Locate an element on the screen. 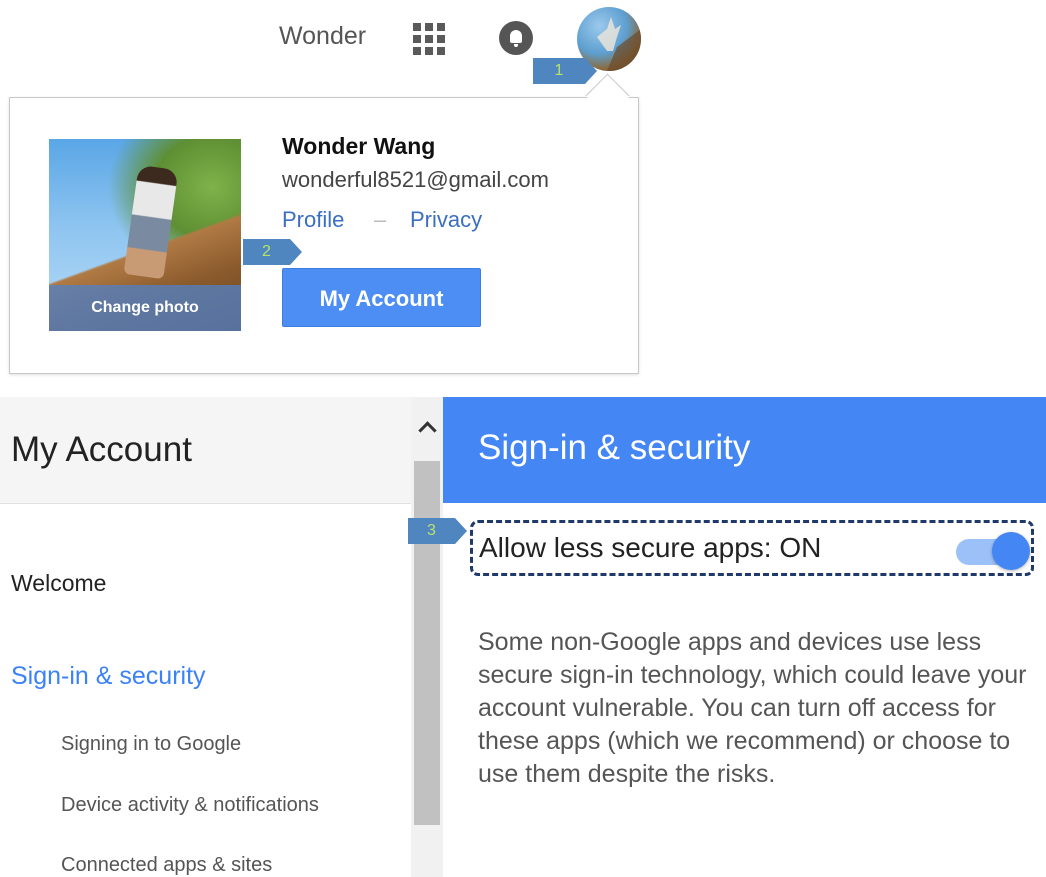  toggle-knob is located at coordinates (1011, 551).